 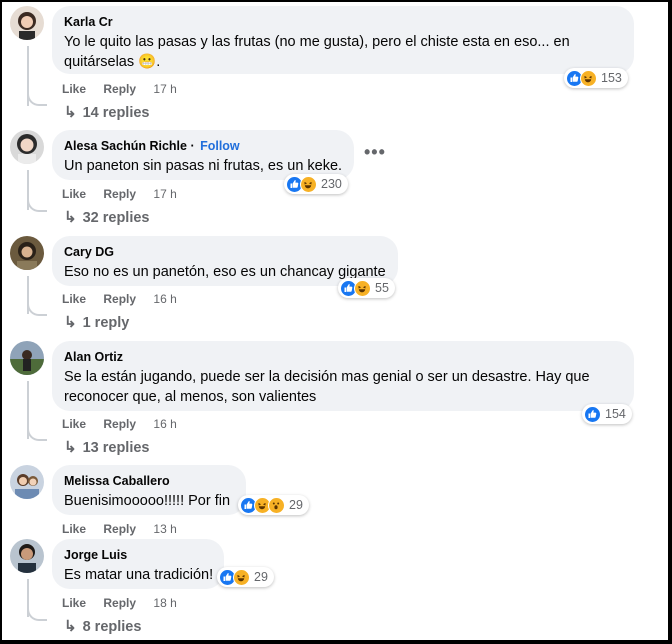 What do you see at coordinates (164, 529) in the screenshot?
I see `timestamp: 13 h` at bounding box center [164, 529].